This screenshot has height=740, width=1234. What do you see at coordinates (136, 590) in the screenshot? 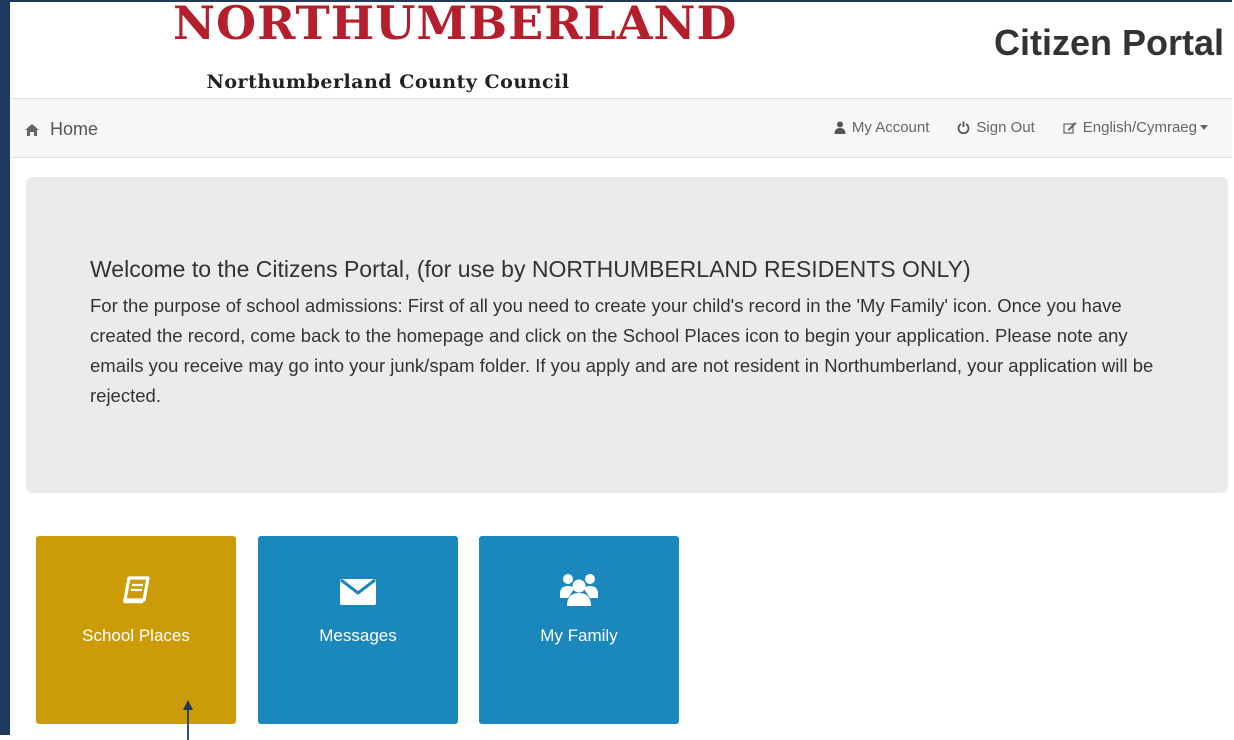
I see `book-icon` at bounding box center [136, 590].